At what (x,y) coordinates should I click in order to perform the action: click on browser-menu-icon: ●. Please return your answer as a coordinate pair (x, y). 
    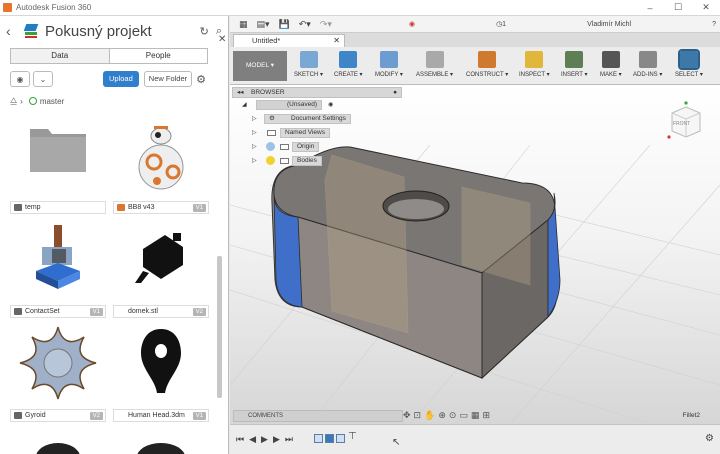
    Looking at the image, I should click on (395, 93).